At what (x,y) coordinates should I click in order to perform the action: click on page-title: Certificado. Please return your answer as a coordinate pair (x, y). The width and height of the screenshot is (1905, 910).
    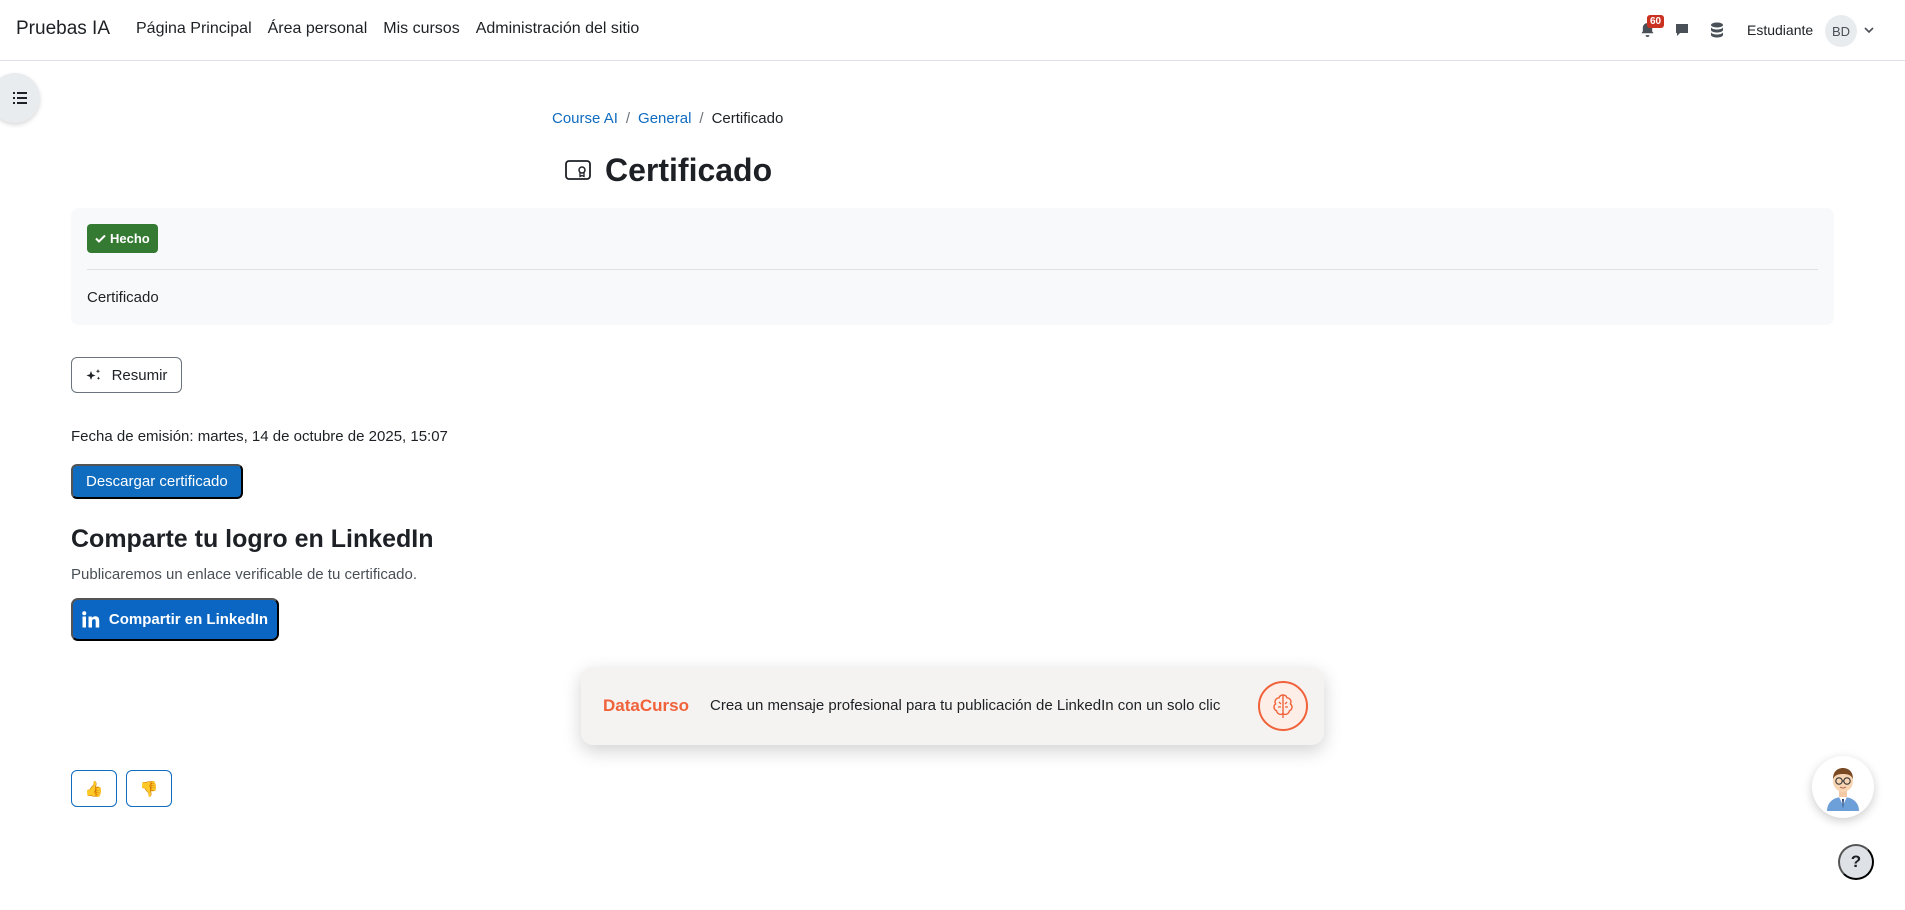
    Looking at the image, I should click on (689, 170).